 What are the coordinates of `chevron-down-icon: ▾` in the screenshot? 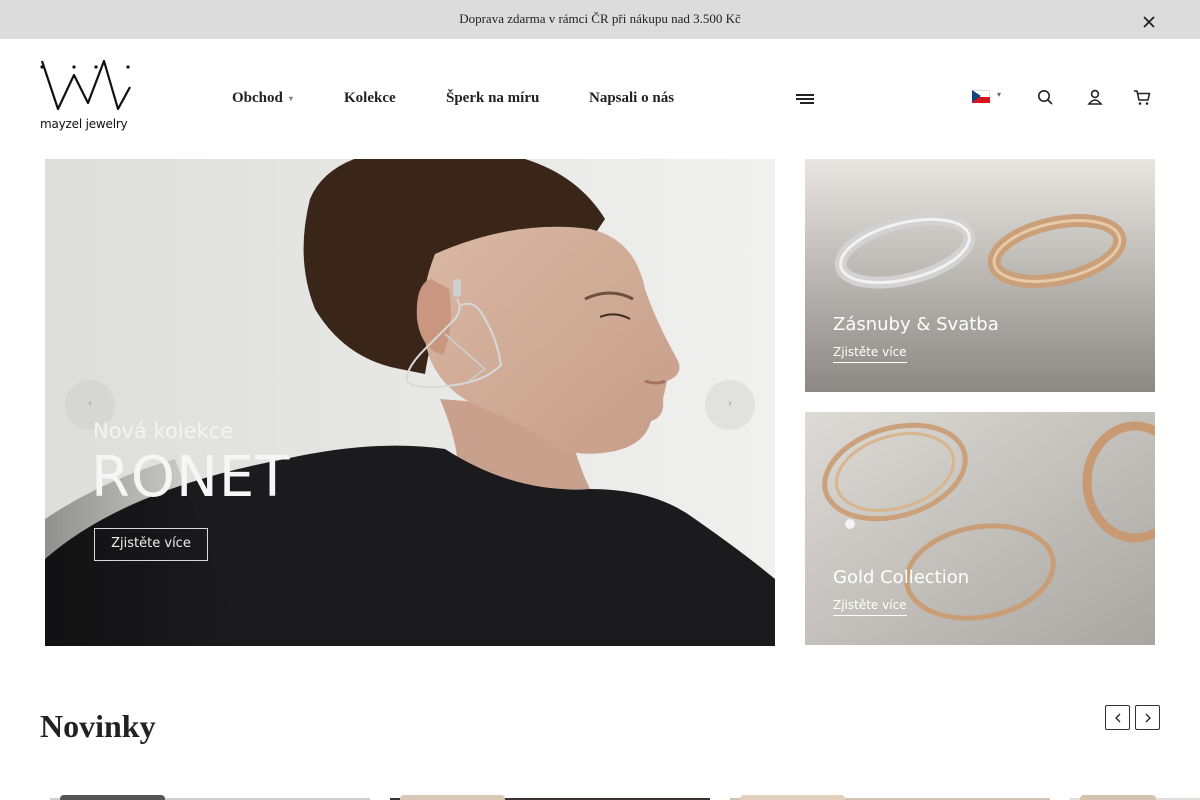 It's located at (290, 99).